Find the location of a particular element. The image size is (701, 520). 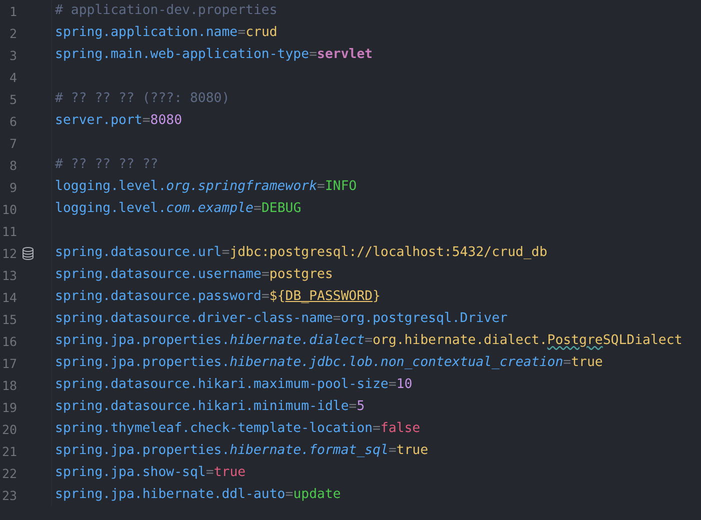

line-number: 9 is located at coordinates (12, 187).